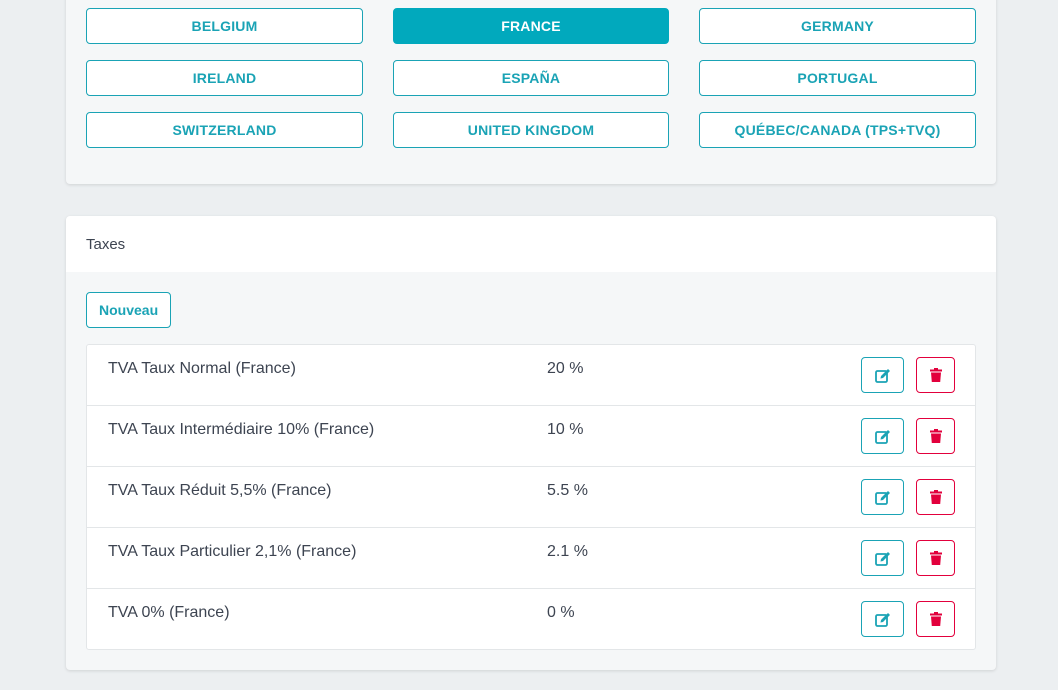 Image resolution: width=1058 pixels, height=690 pixels. I want to click on tax-rate: 5.5 %, so click(567, 490).